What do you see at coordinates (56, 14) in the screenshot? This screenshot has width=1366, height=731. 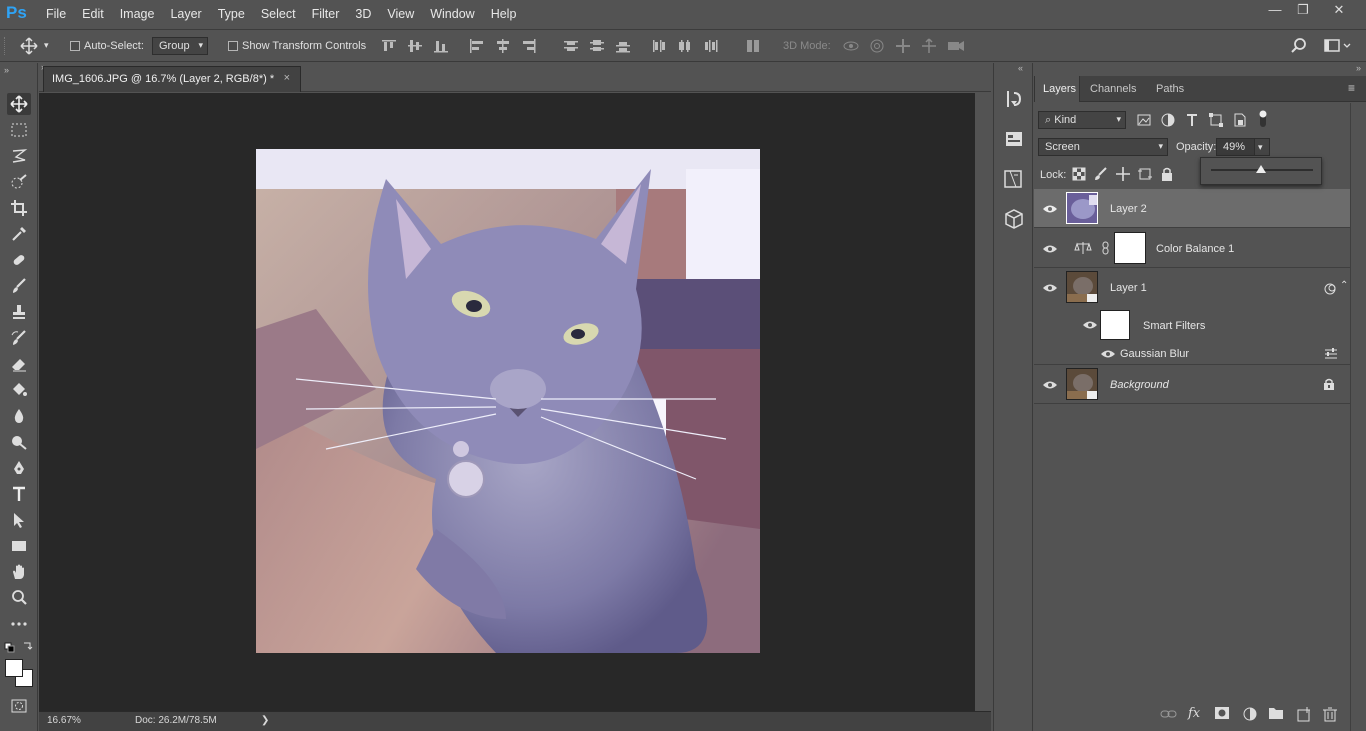 I see `menu-file: File` at bounding box center [56, 14].